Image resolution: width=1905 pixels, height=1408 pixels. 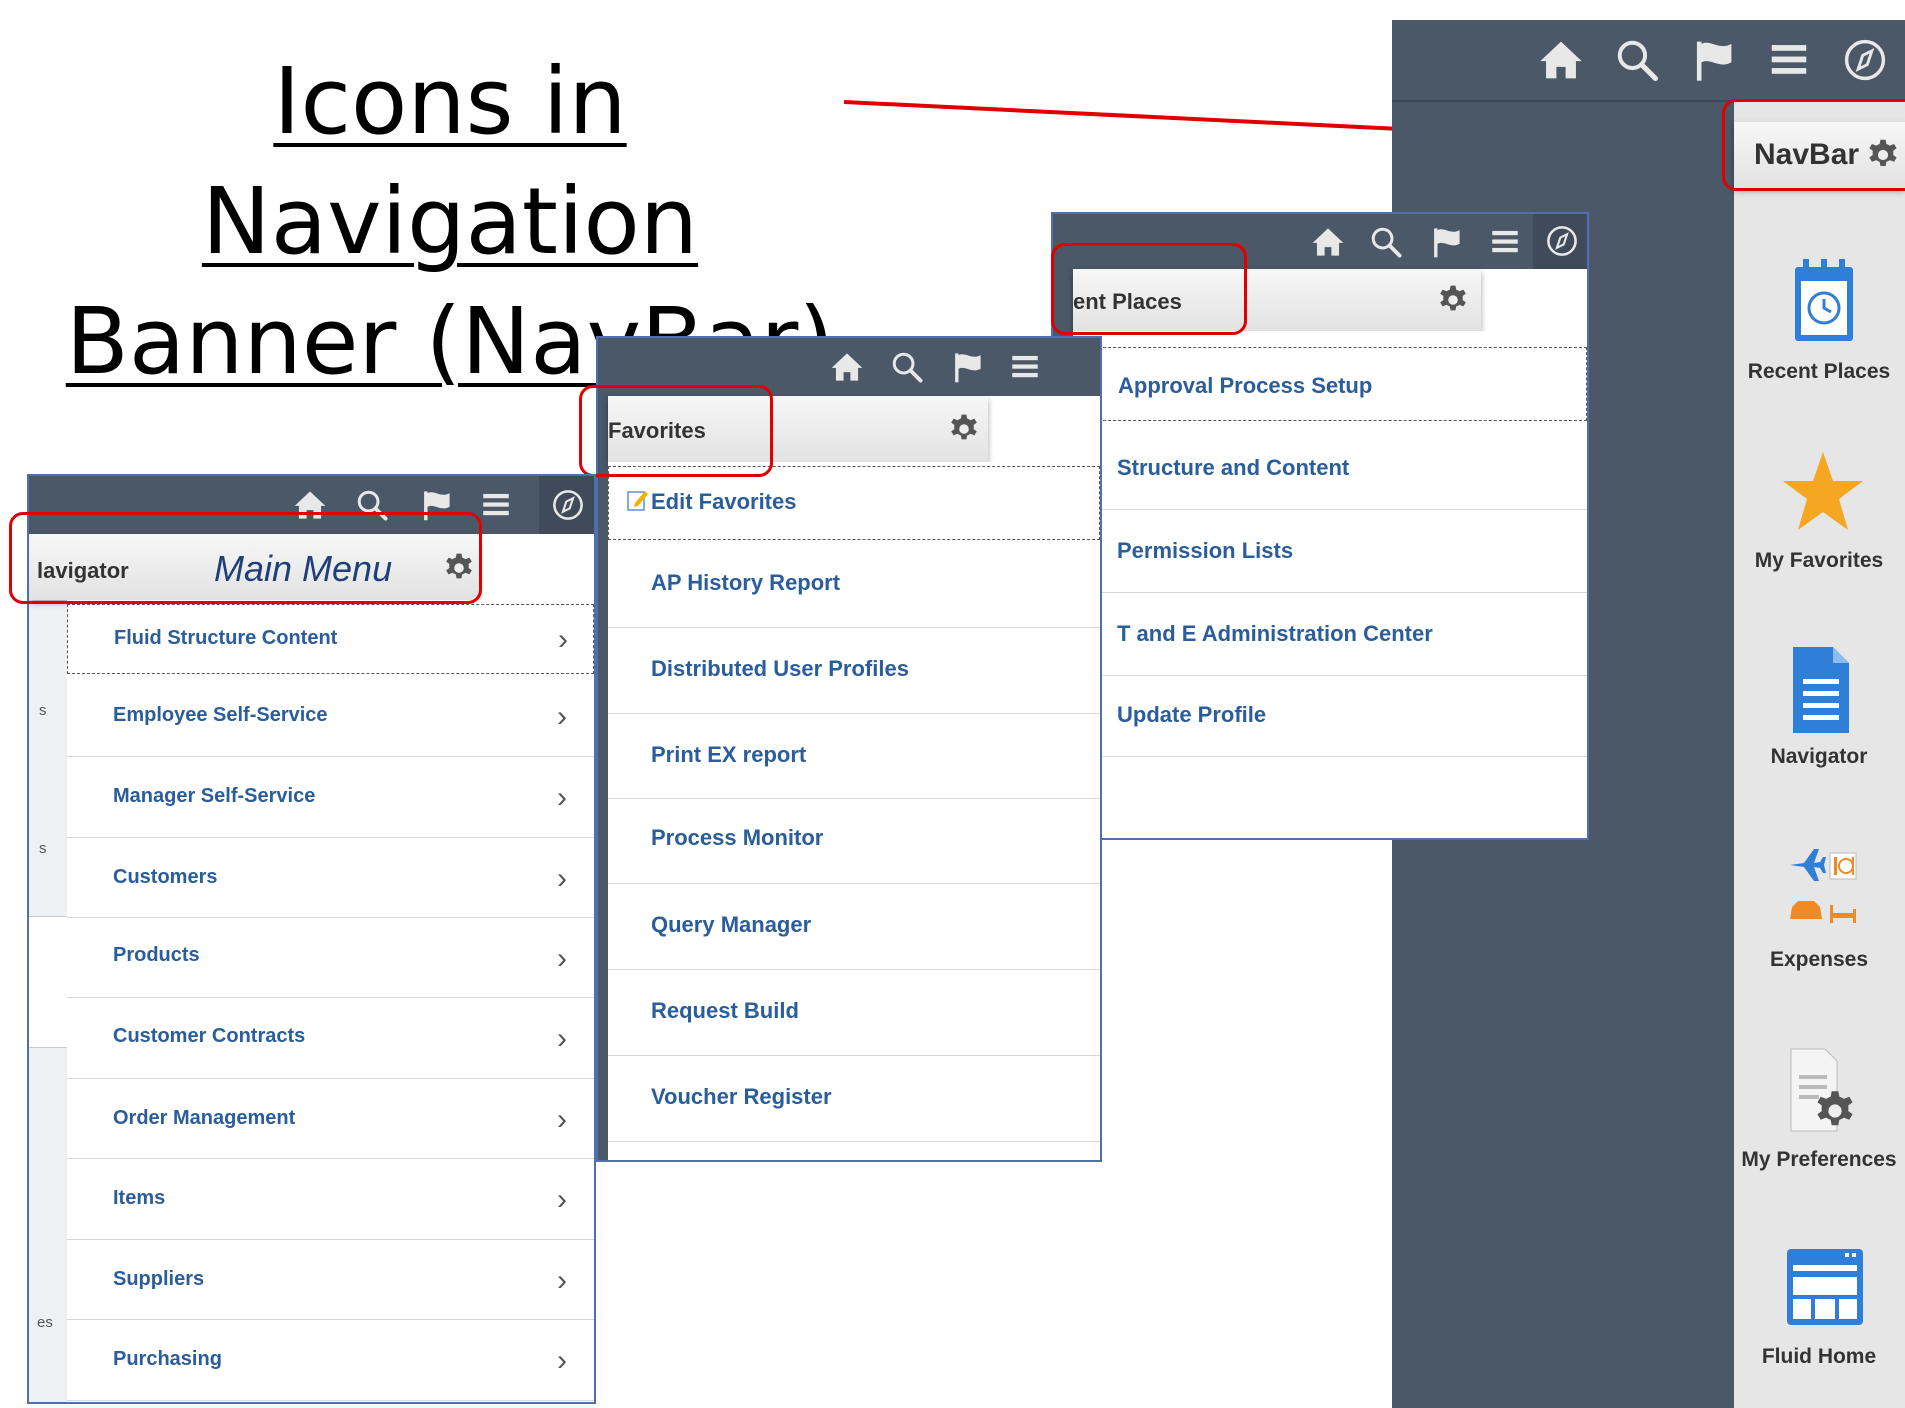 What do you see at coordinates (1275, 633) in the screenshot?
I see `list-item-label: T and E Administration Center` at bounding box center [1275, 633].